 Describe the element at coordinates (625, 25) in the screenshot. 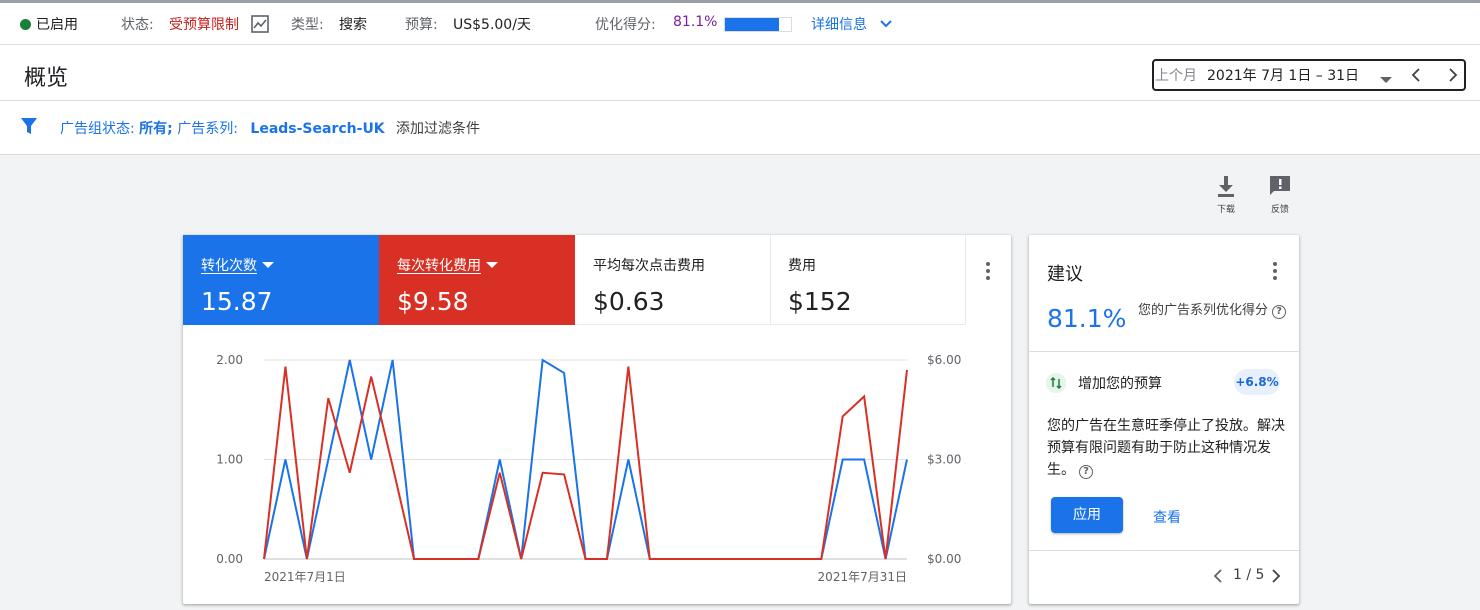

I see `optimization-score-label: 优化得分:` at that location.